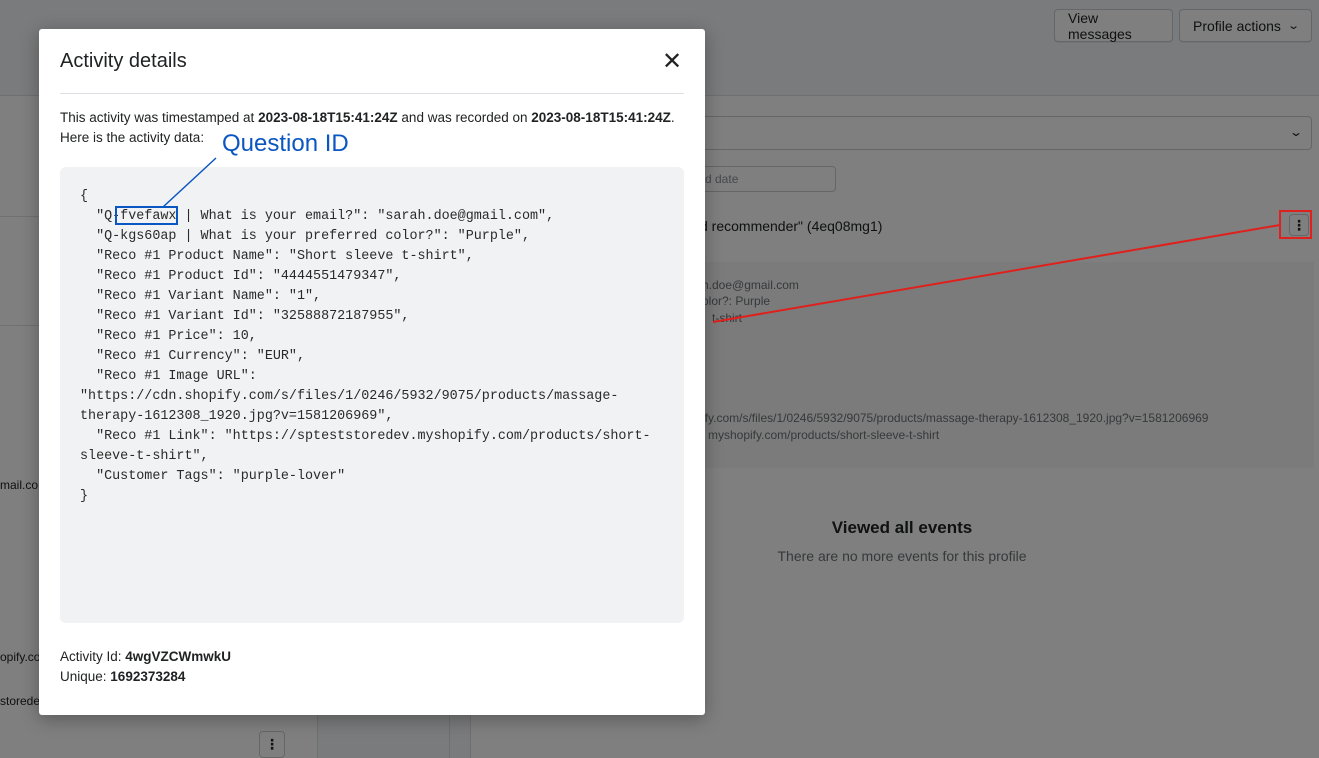 The width and height of the screenshot is (1319, 758). Describe the element at coordinates (168, 376) in the screenshot. I see `json-line: "Reco #1 Image URL":` at that location.